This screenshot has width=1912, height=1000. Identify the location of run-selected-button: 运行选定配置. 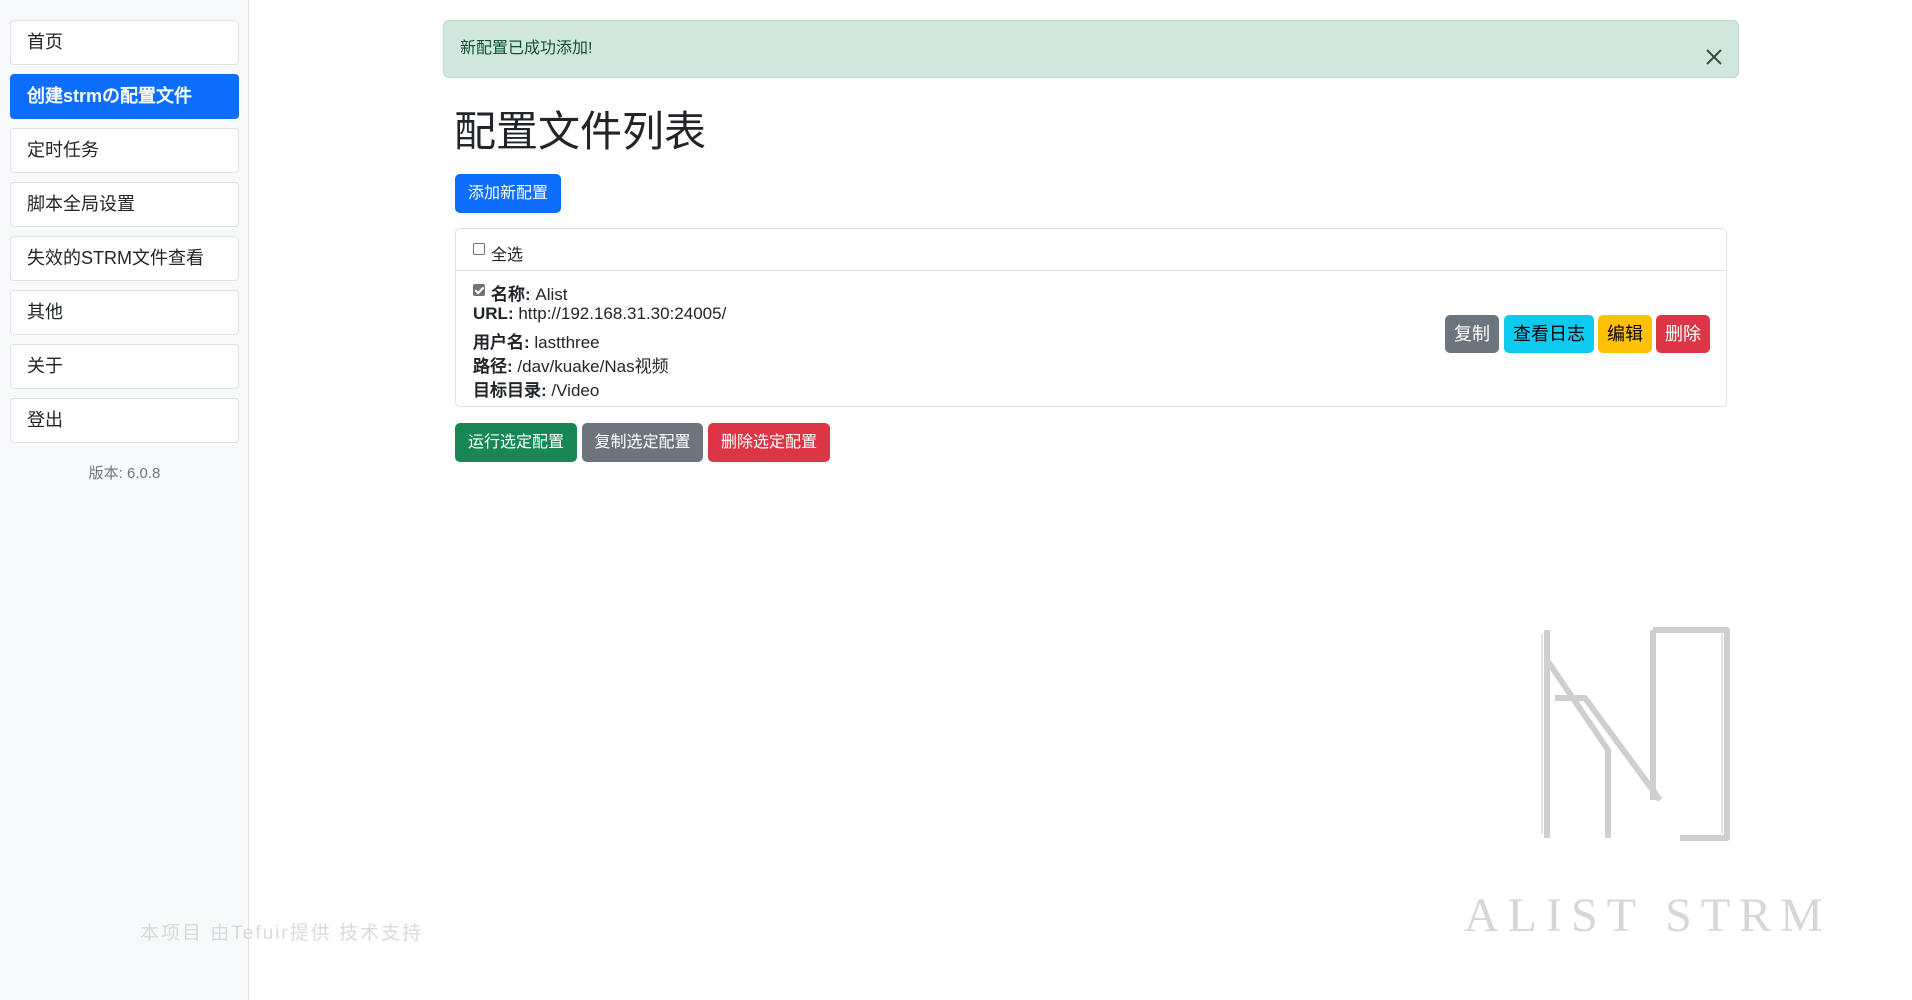
(516, 442).